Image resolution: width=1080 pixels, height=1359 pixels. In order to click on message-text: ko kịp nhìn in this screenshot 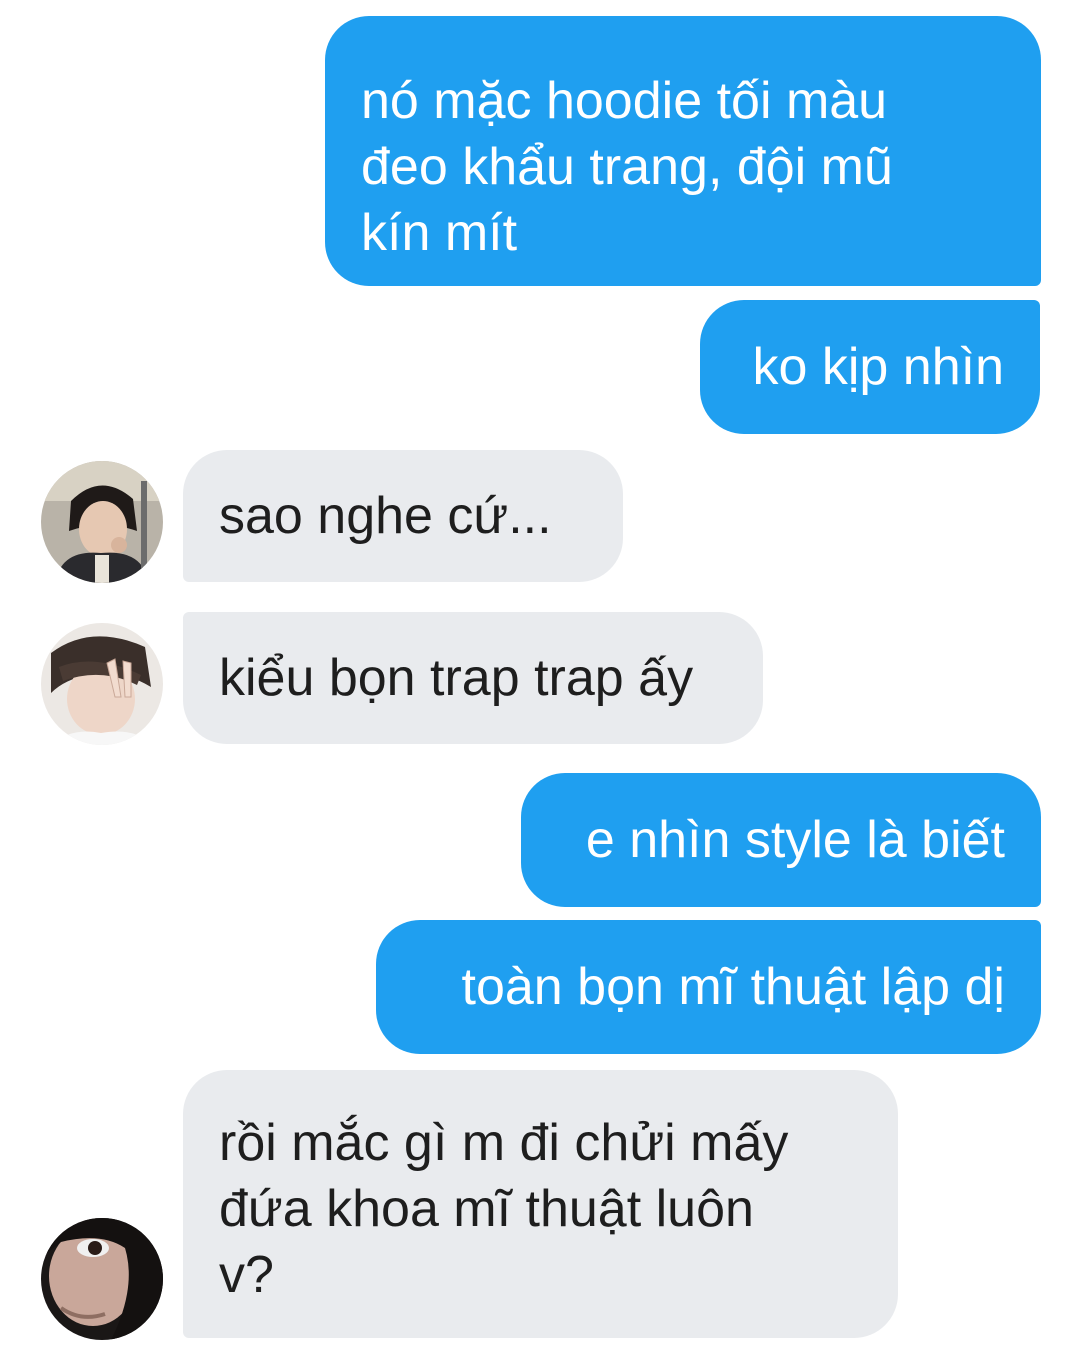, I will do `click(878, 367)`.